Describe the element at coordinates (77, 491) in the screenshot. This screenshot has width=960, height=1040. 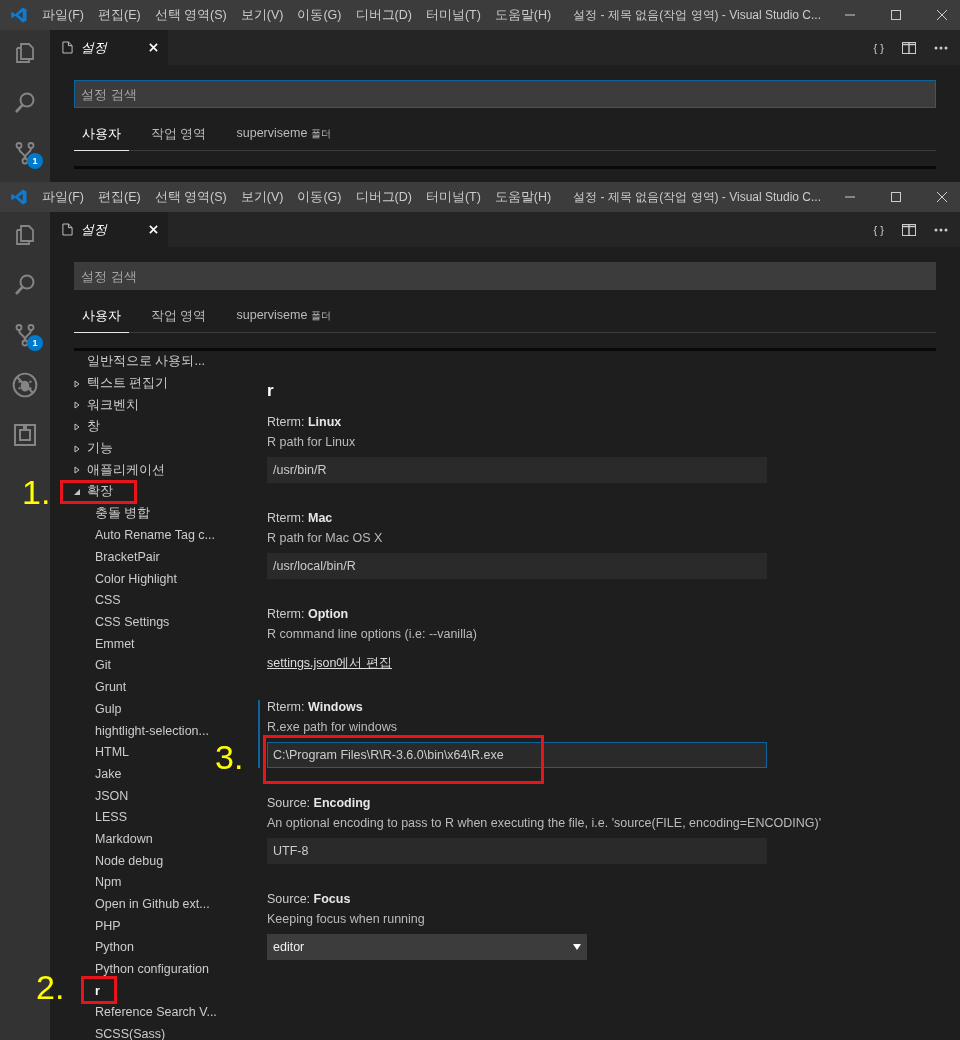
I see `expanded-triangle-icon` at that location.